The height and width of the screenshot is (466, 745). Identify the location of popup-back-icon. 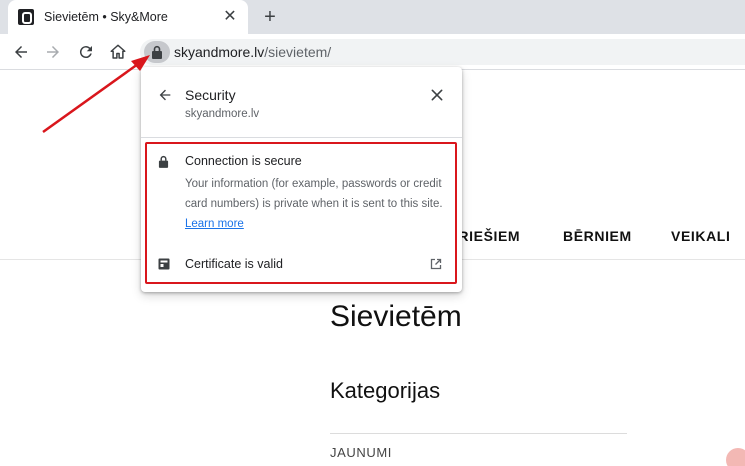
(165, 95).